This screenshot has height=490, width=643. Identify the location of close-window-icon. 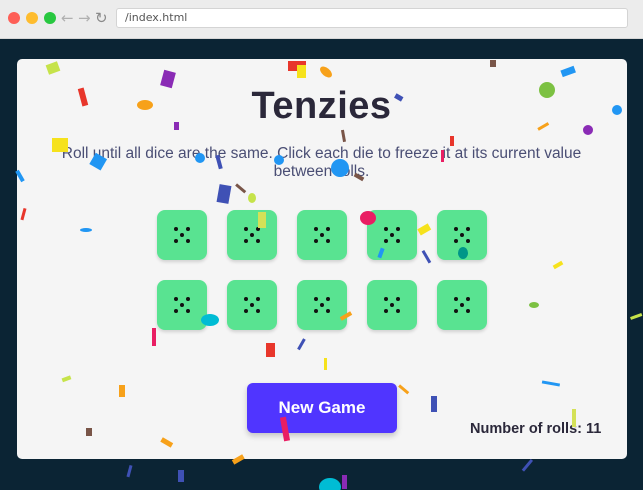
(14, 18).